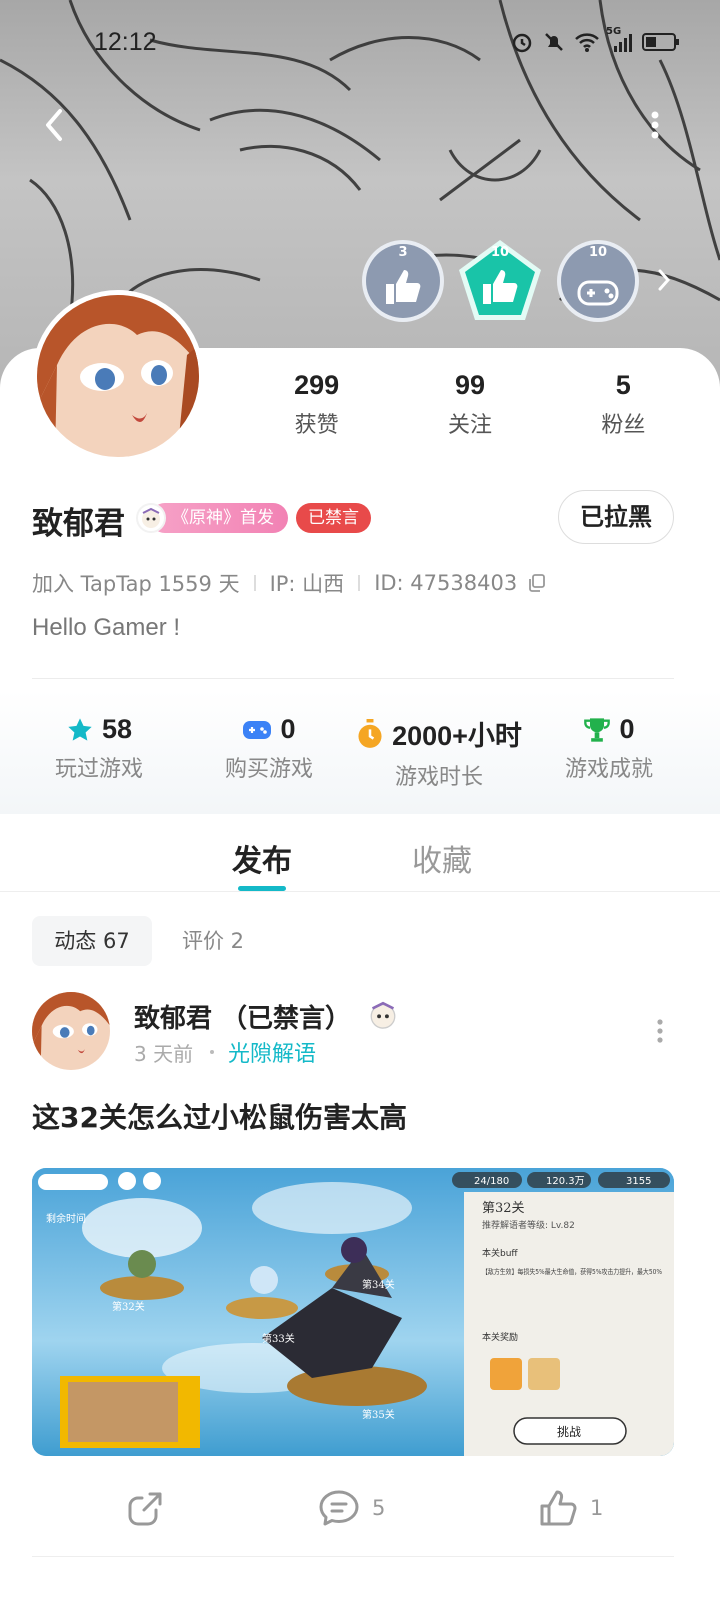 Image resolution: width=720 pixels, height=1600 pixels. Describe the element at coordinates (439, 752) in the screenshot. I see `play-time-stat: 2000+小时 游戏时长` at that location.